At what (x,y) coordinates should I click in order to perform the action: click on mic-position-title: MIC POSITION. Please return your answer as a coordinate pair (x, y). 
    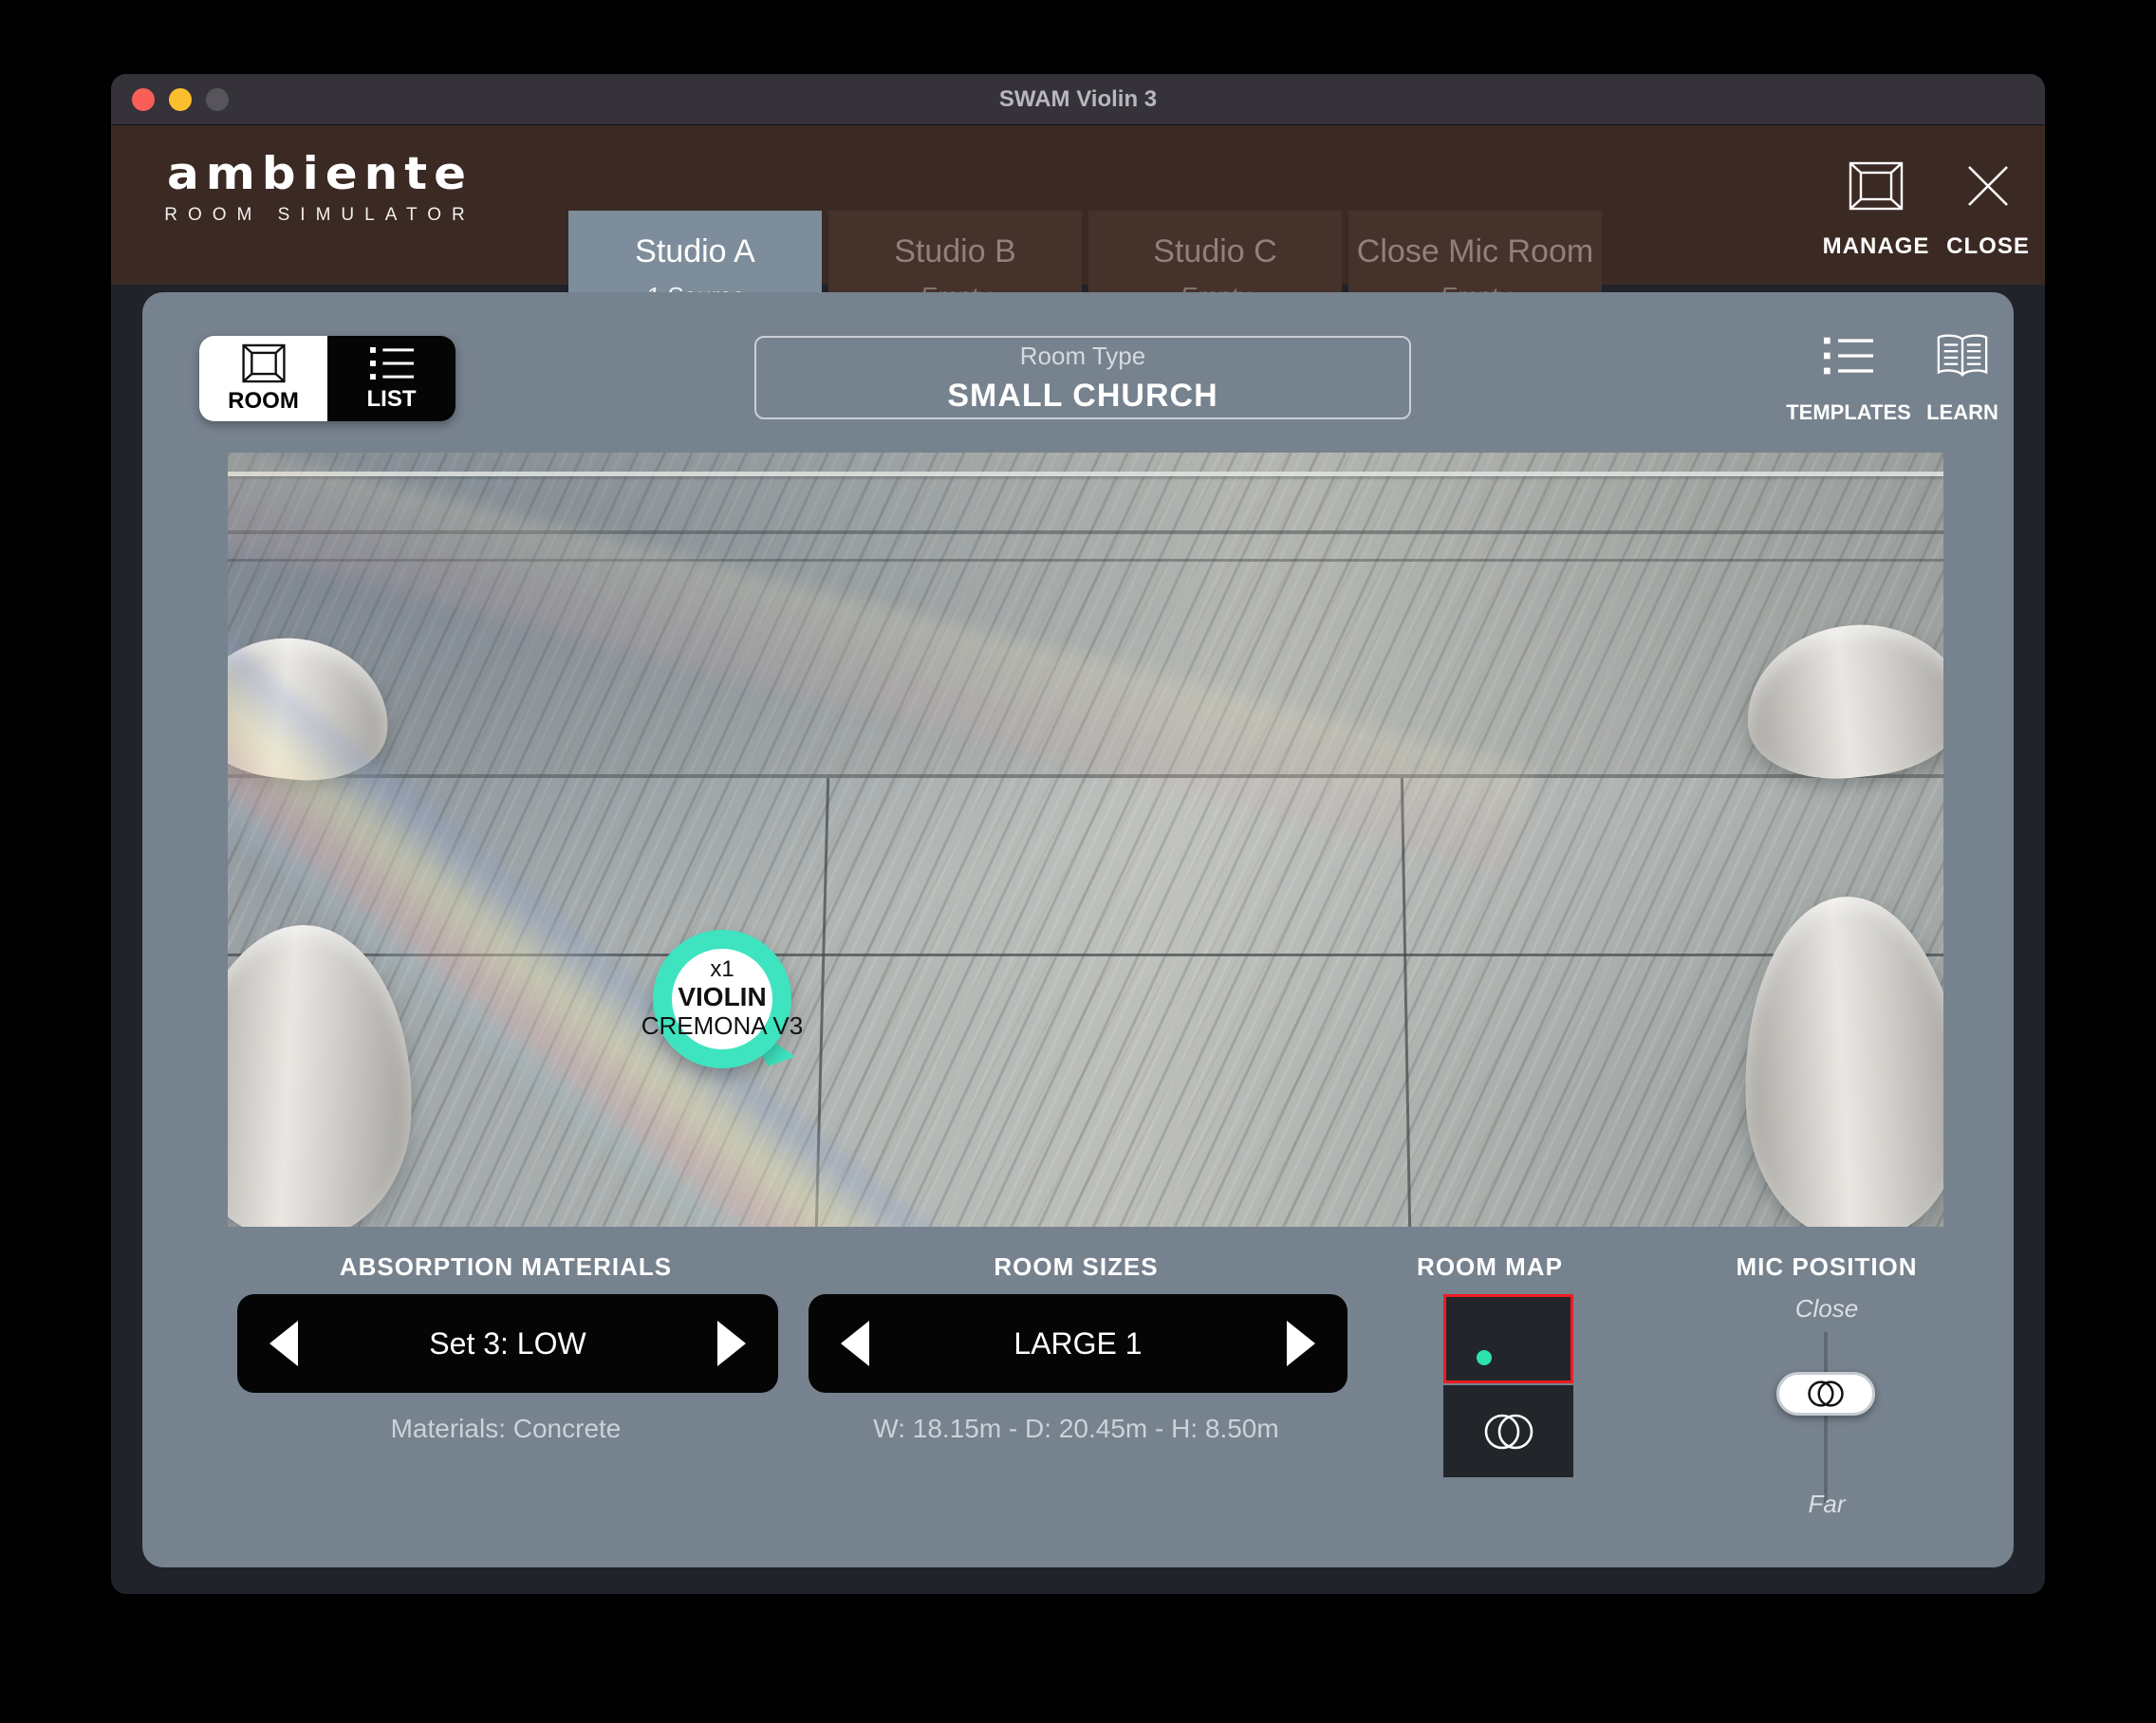
    Looking at the image, I should click on (1827, 1266).